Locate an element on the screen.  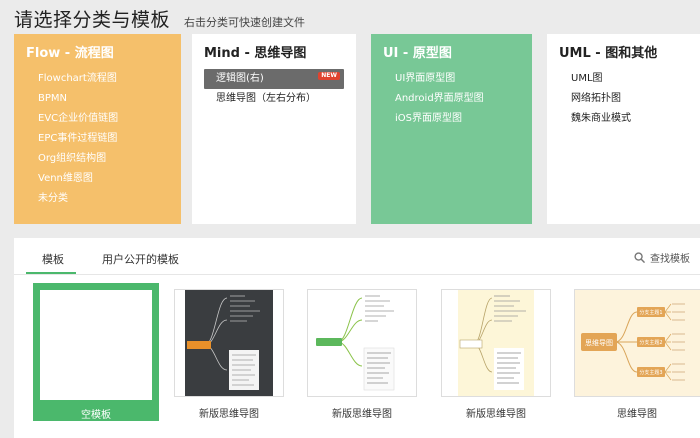
search-templates-button: 查找模板 is located at coordinates (662, 257).